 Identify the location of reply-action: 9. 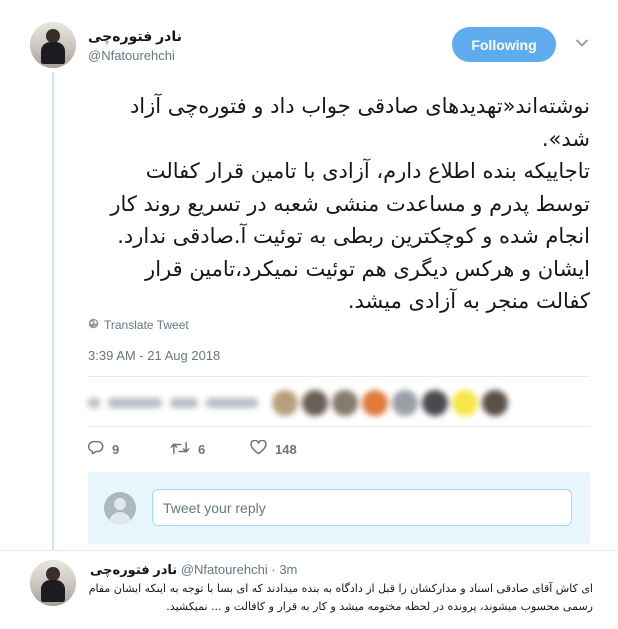
(129, 449).